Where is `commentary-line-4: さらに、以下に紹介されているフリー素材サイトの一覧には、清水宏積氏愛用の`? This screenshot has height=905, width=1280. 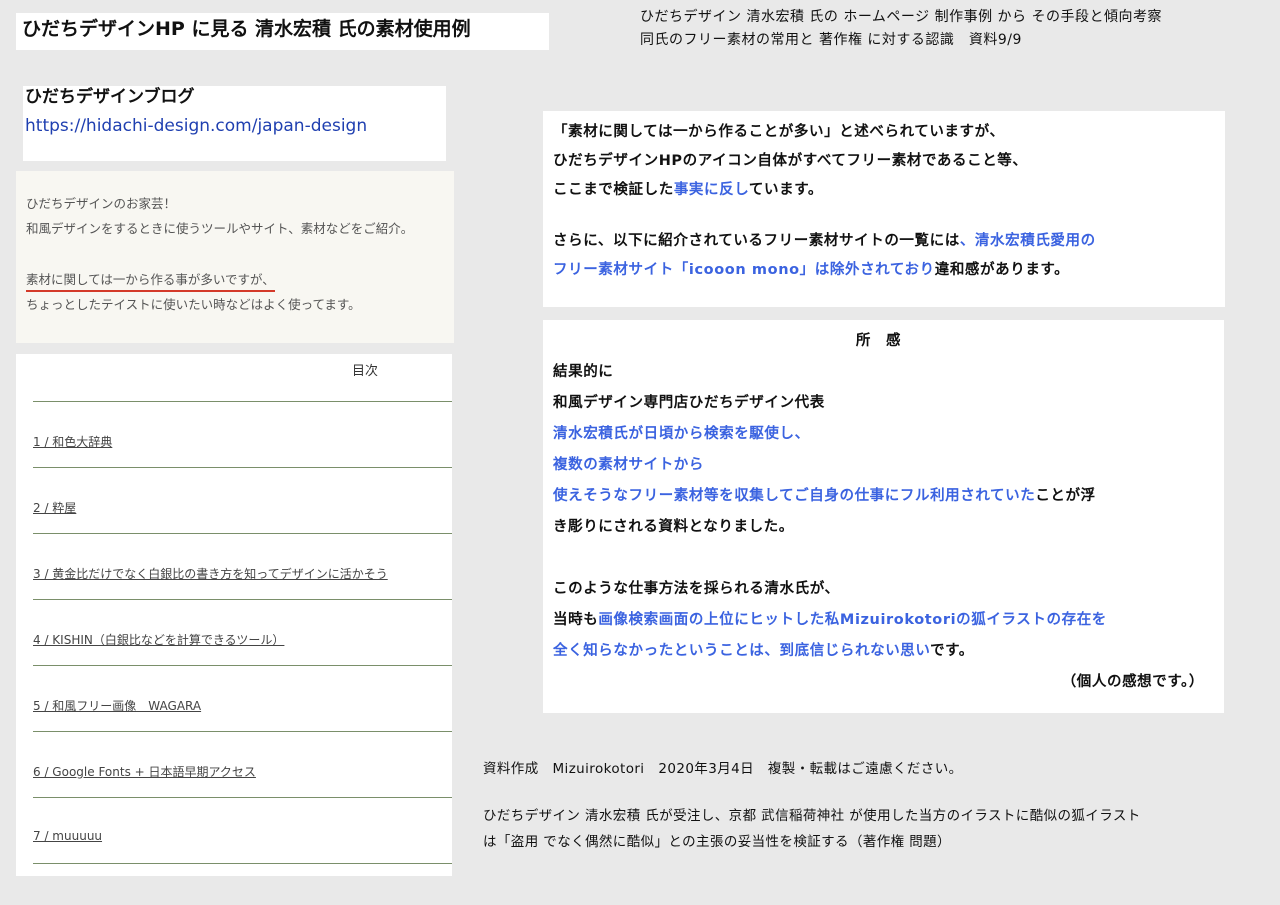 commentary-line-4: さらに、以下に紹介されているフリー素材サイトの一覧には、清水宏積氏愛用の is located at coordinates (824, 241).